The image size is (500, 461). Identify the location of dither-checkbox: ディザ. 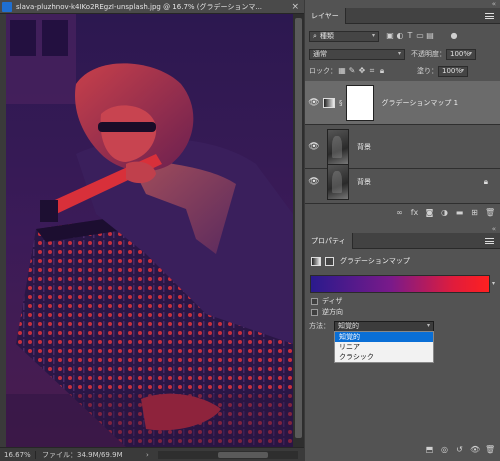
(327, 301).